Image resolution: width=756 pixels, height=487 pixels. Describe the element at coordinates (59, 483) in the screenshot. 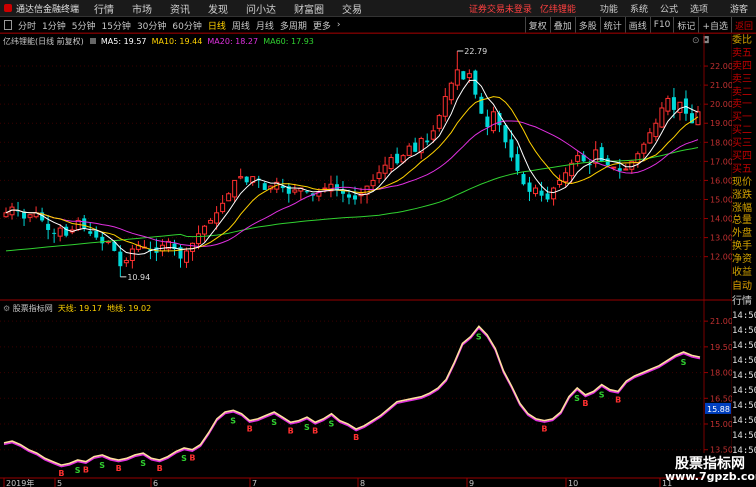

I see `x-tick-label: 5` at that location.